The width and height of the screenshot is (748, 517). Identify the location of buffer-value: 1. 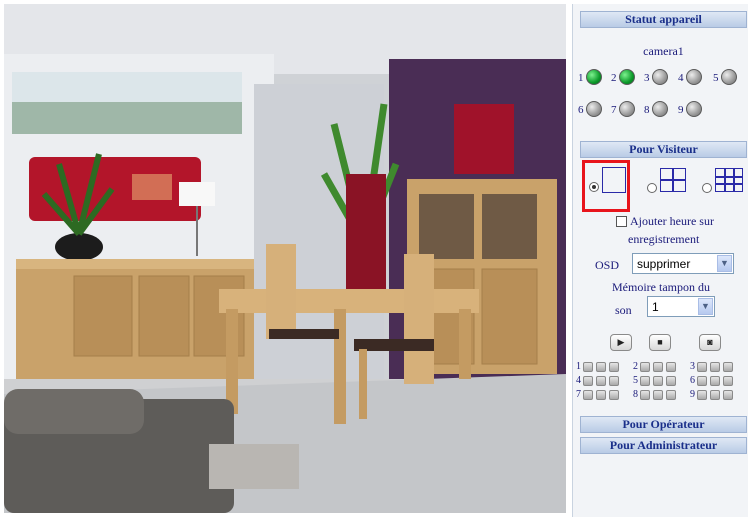
(655, 307).